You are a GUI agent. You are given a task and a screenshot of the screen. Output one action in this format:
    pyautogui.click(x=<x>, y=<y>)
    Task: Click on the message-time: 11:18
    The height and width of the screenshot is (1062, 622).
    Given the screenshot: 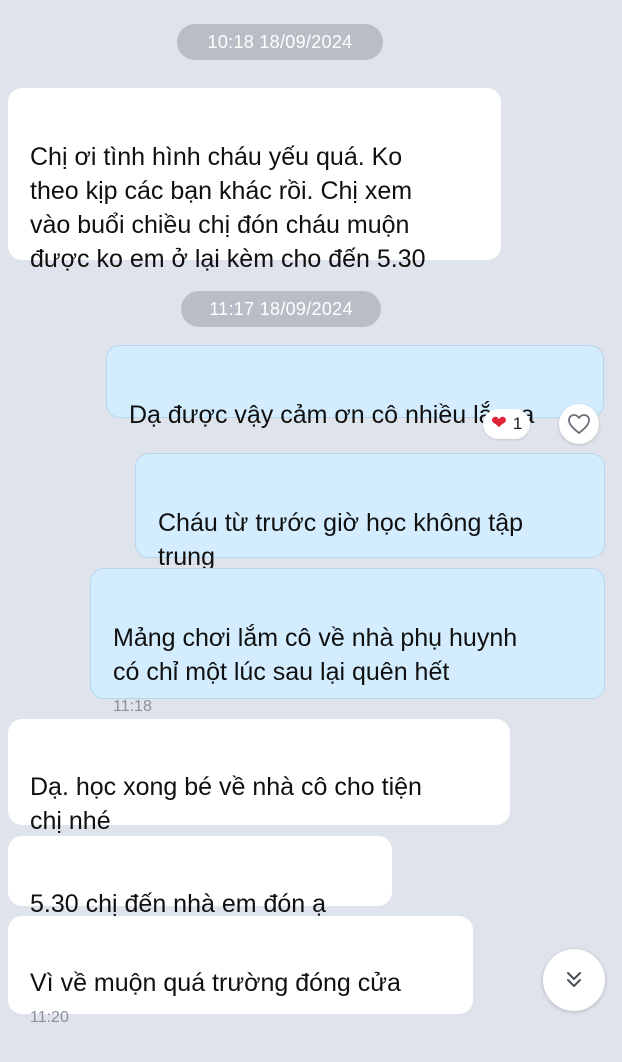 What is the action you would take?
    pyautogui.click(x=132, y=706)
    